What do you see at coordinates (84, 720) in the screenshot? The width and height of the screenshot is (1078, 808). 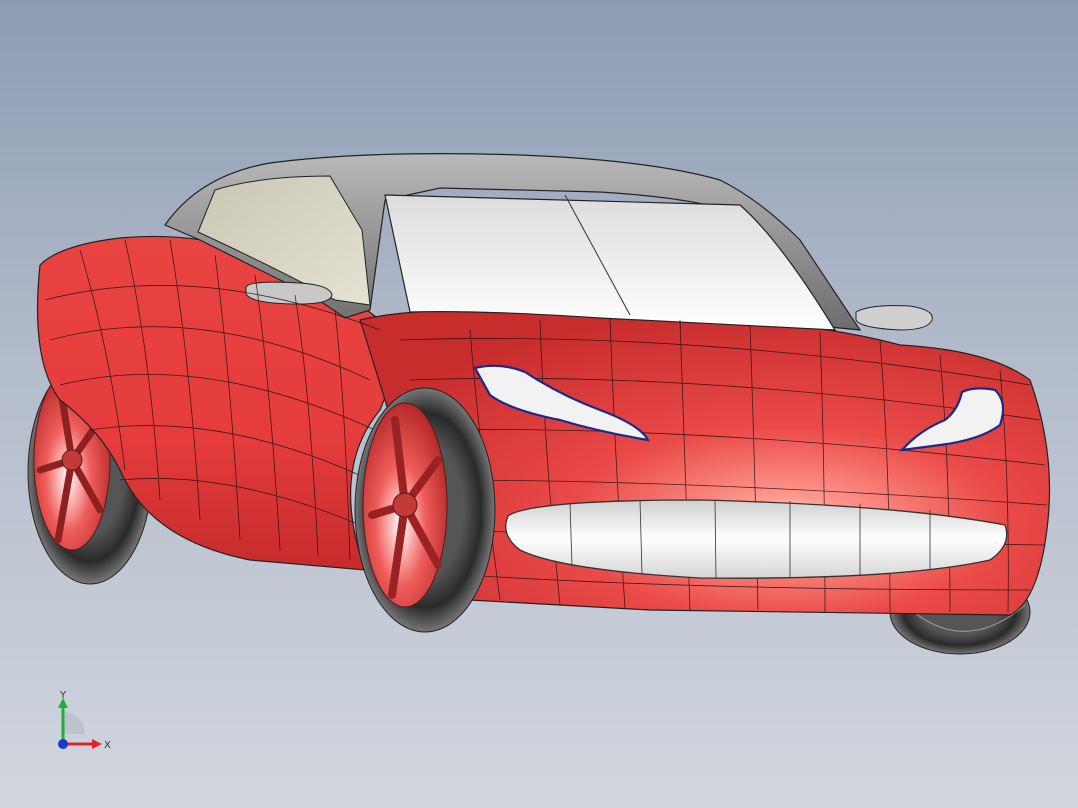 I see `coordinate-triad: Y X` at bounding box center [84, 720].